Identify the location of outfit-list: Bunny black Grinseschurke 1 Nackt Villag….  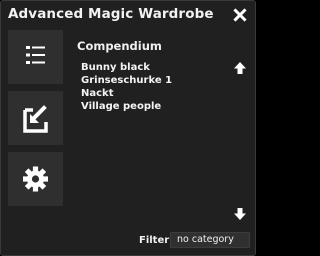
(156, 87).